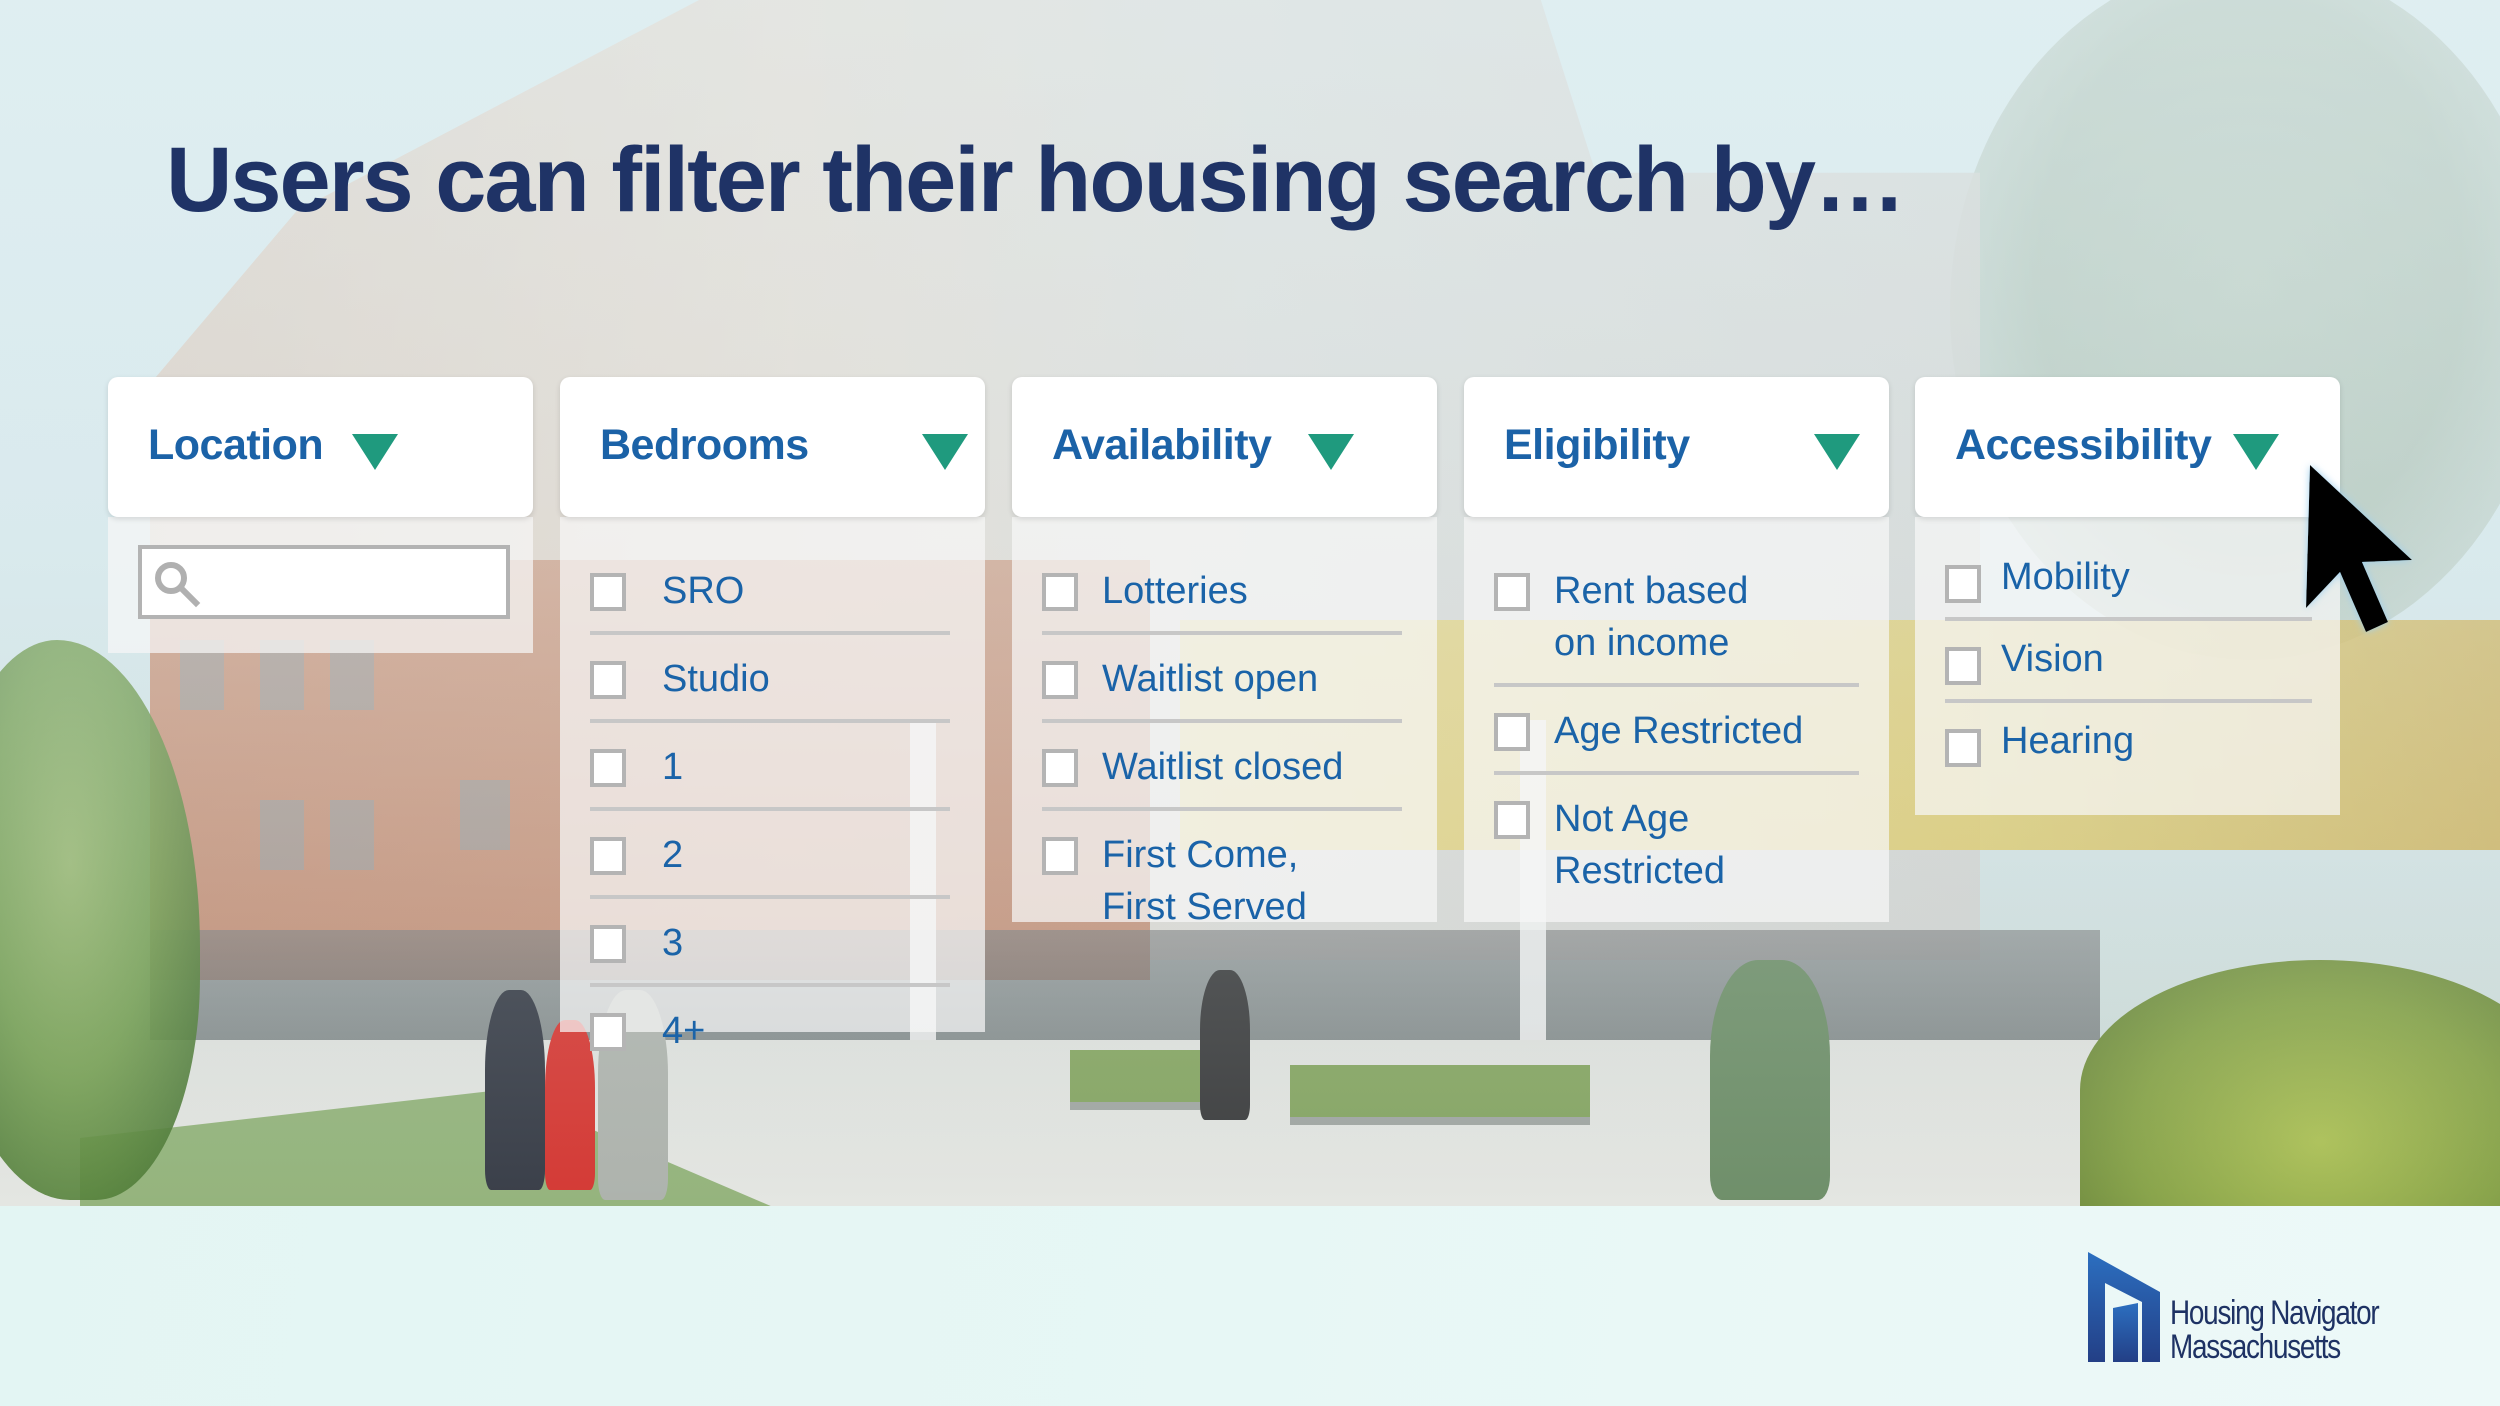  Describe the element at coordinates (673, 855) in the screenshot. I see `option-label: 2` at that location.